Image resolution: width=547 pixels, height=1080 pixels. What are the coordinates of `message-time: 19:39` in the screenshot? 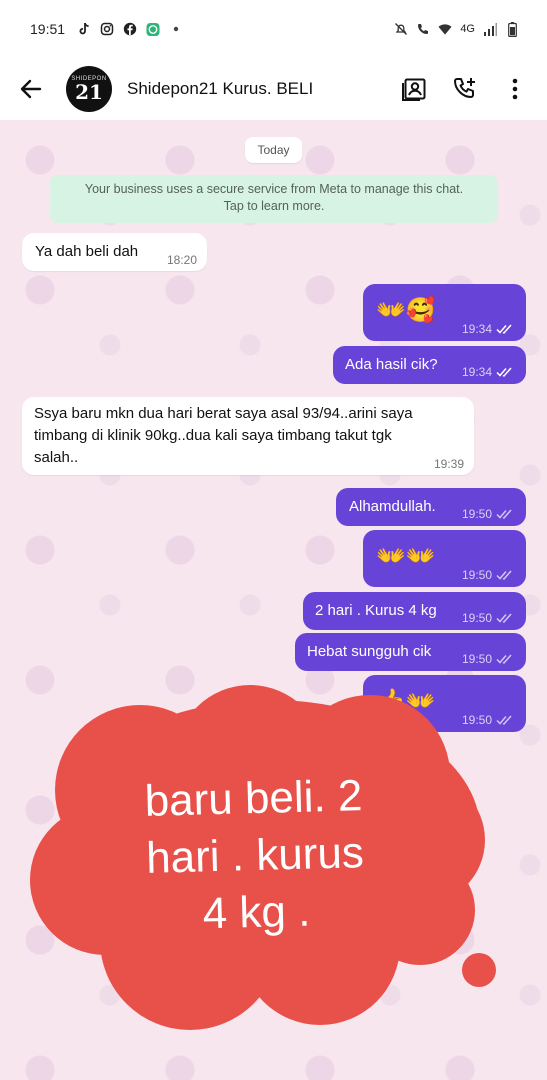 It's located at (448, 464).